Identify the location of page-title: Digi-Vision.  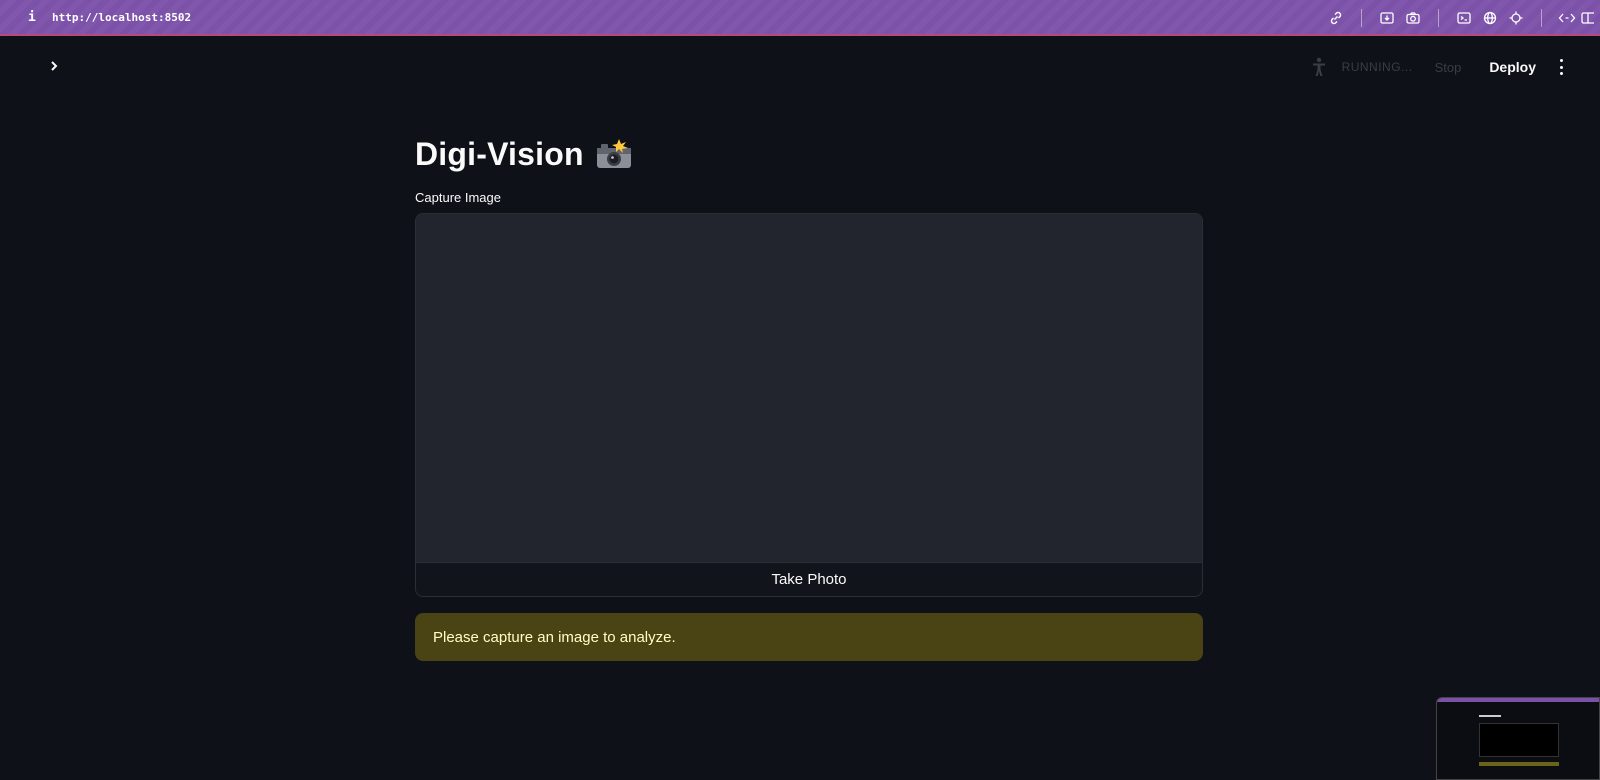
(499, 153).